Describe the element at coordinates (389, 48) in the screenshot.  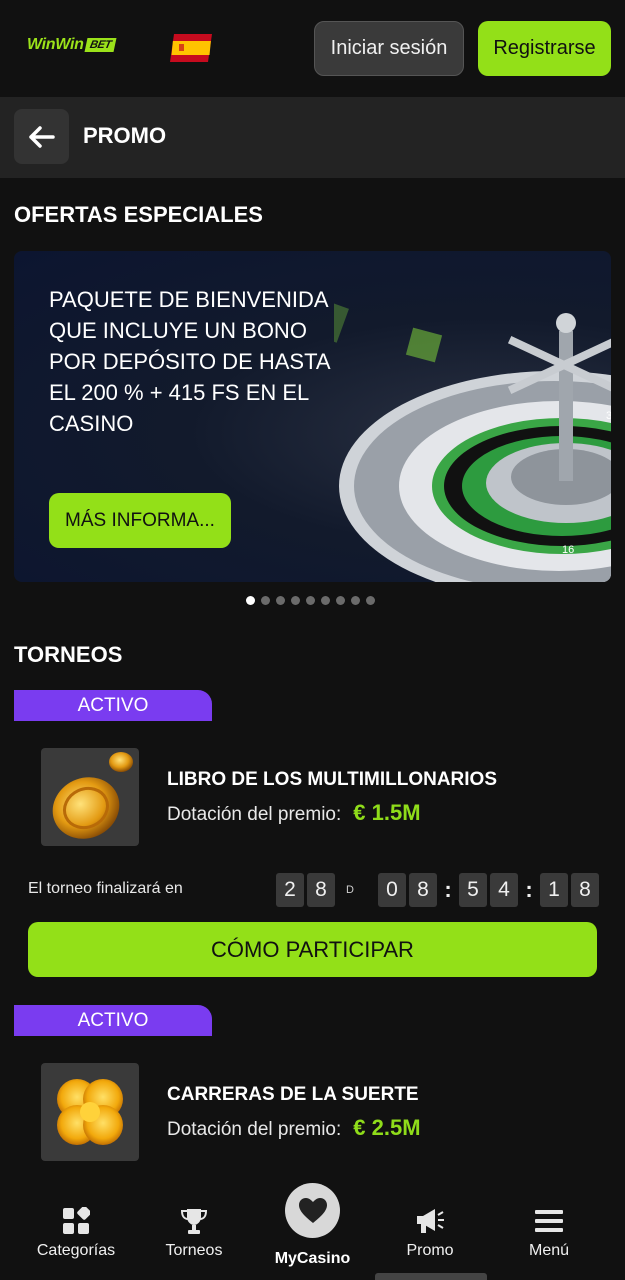
I see `login-button: Iniciar sesión` at that location.